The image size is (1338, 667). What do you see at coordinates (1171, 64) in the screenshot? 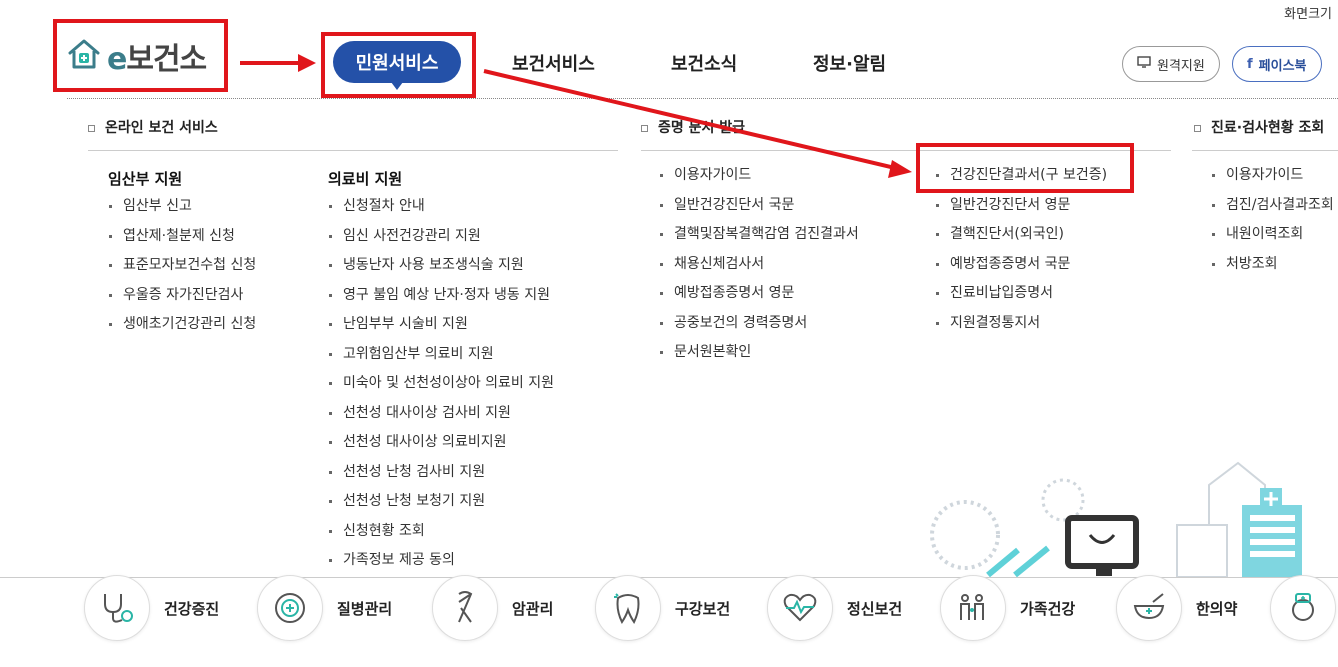
I see `remote-support-button: 원격지원` at bounding box center [1171, 64].